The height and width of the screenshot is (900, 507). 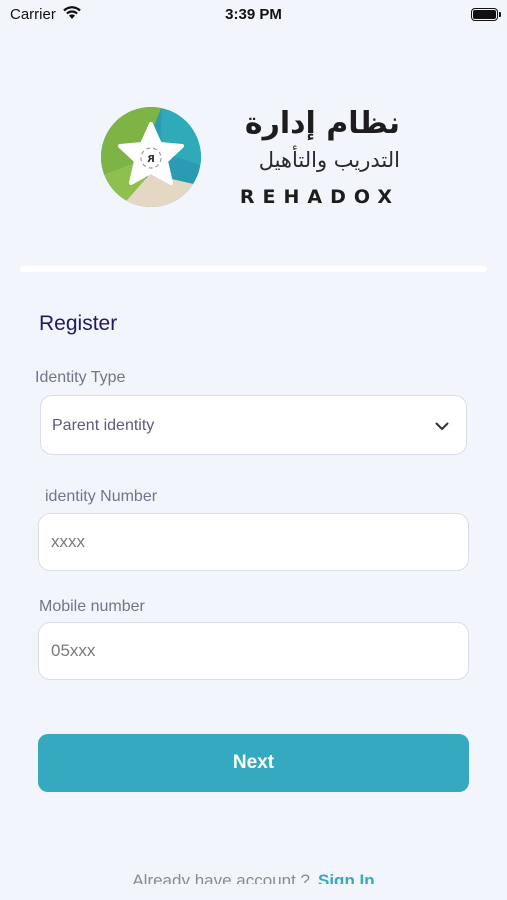 I want to click on identity-type-selected-value: Parent identity, so click(x=103, y=425).